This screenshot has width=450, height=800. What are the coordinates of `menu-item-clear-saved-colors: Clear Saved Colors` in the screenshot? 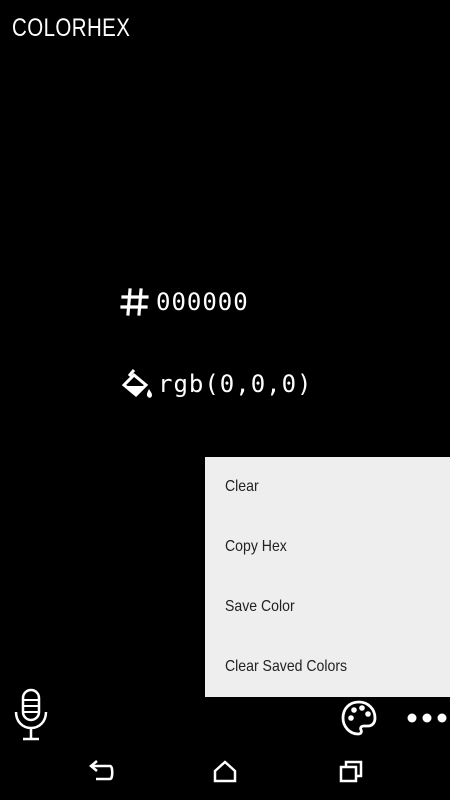 It's located at (327, 667).